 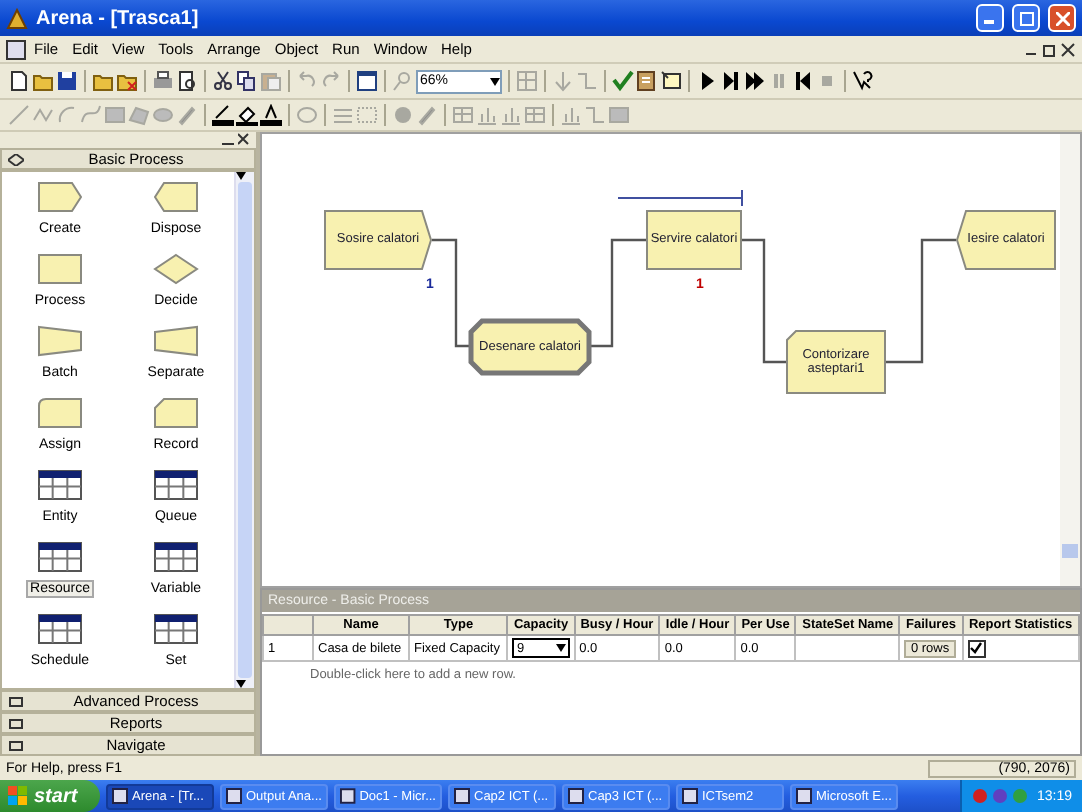 What do you see at coordinates (50, 796) in the screenshot?
I see `start-button: start` at bounding box center [50, 796].